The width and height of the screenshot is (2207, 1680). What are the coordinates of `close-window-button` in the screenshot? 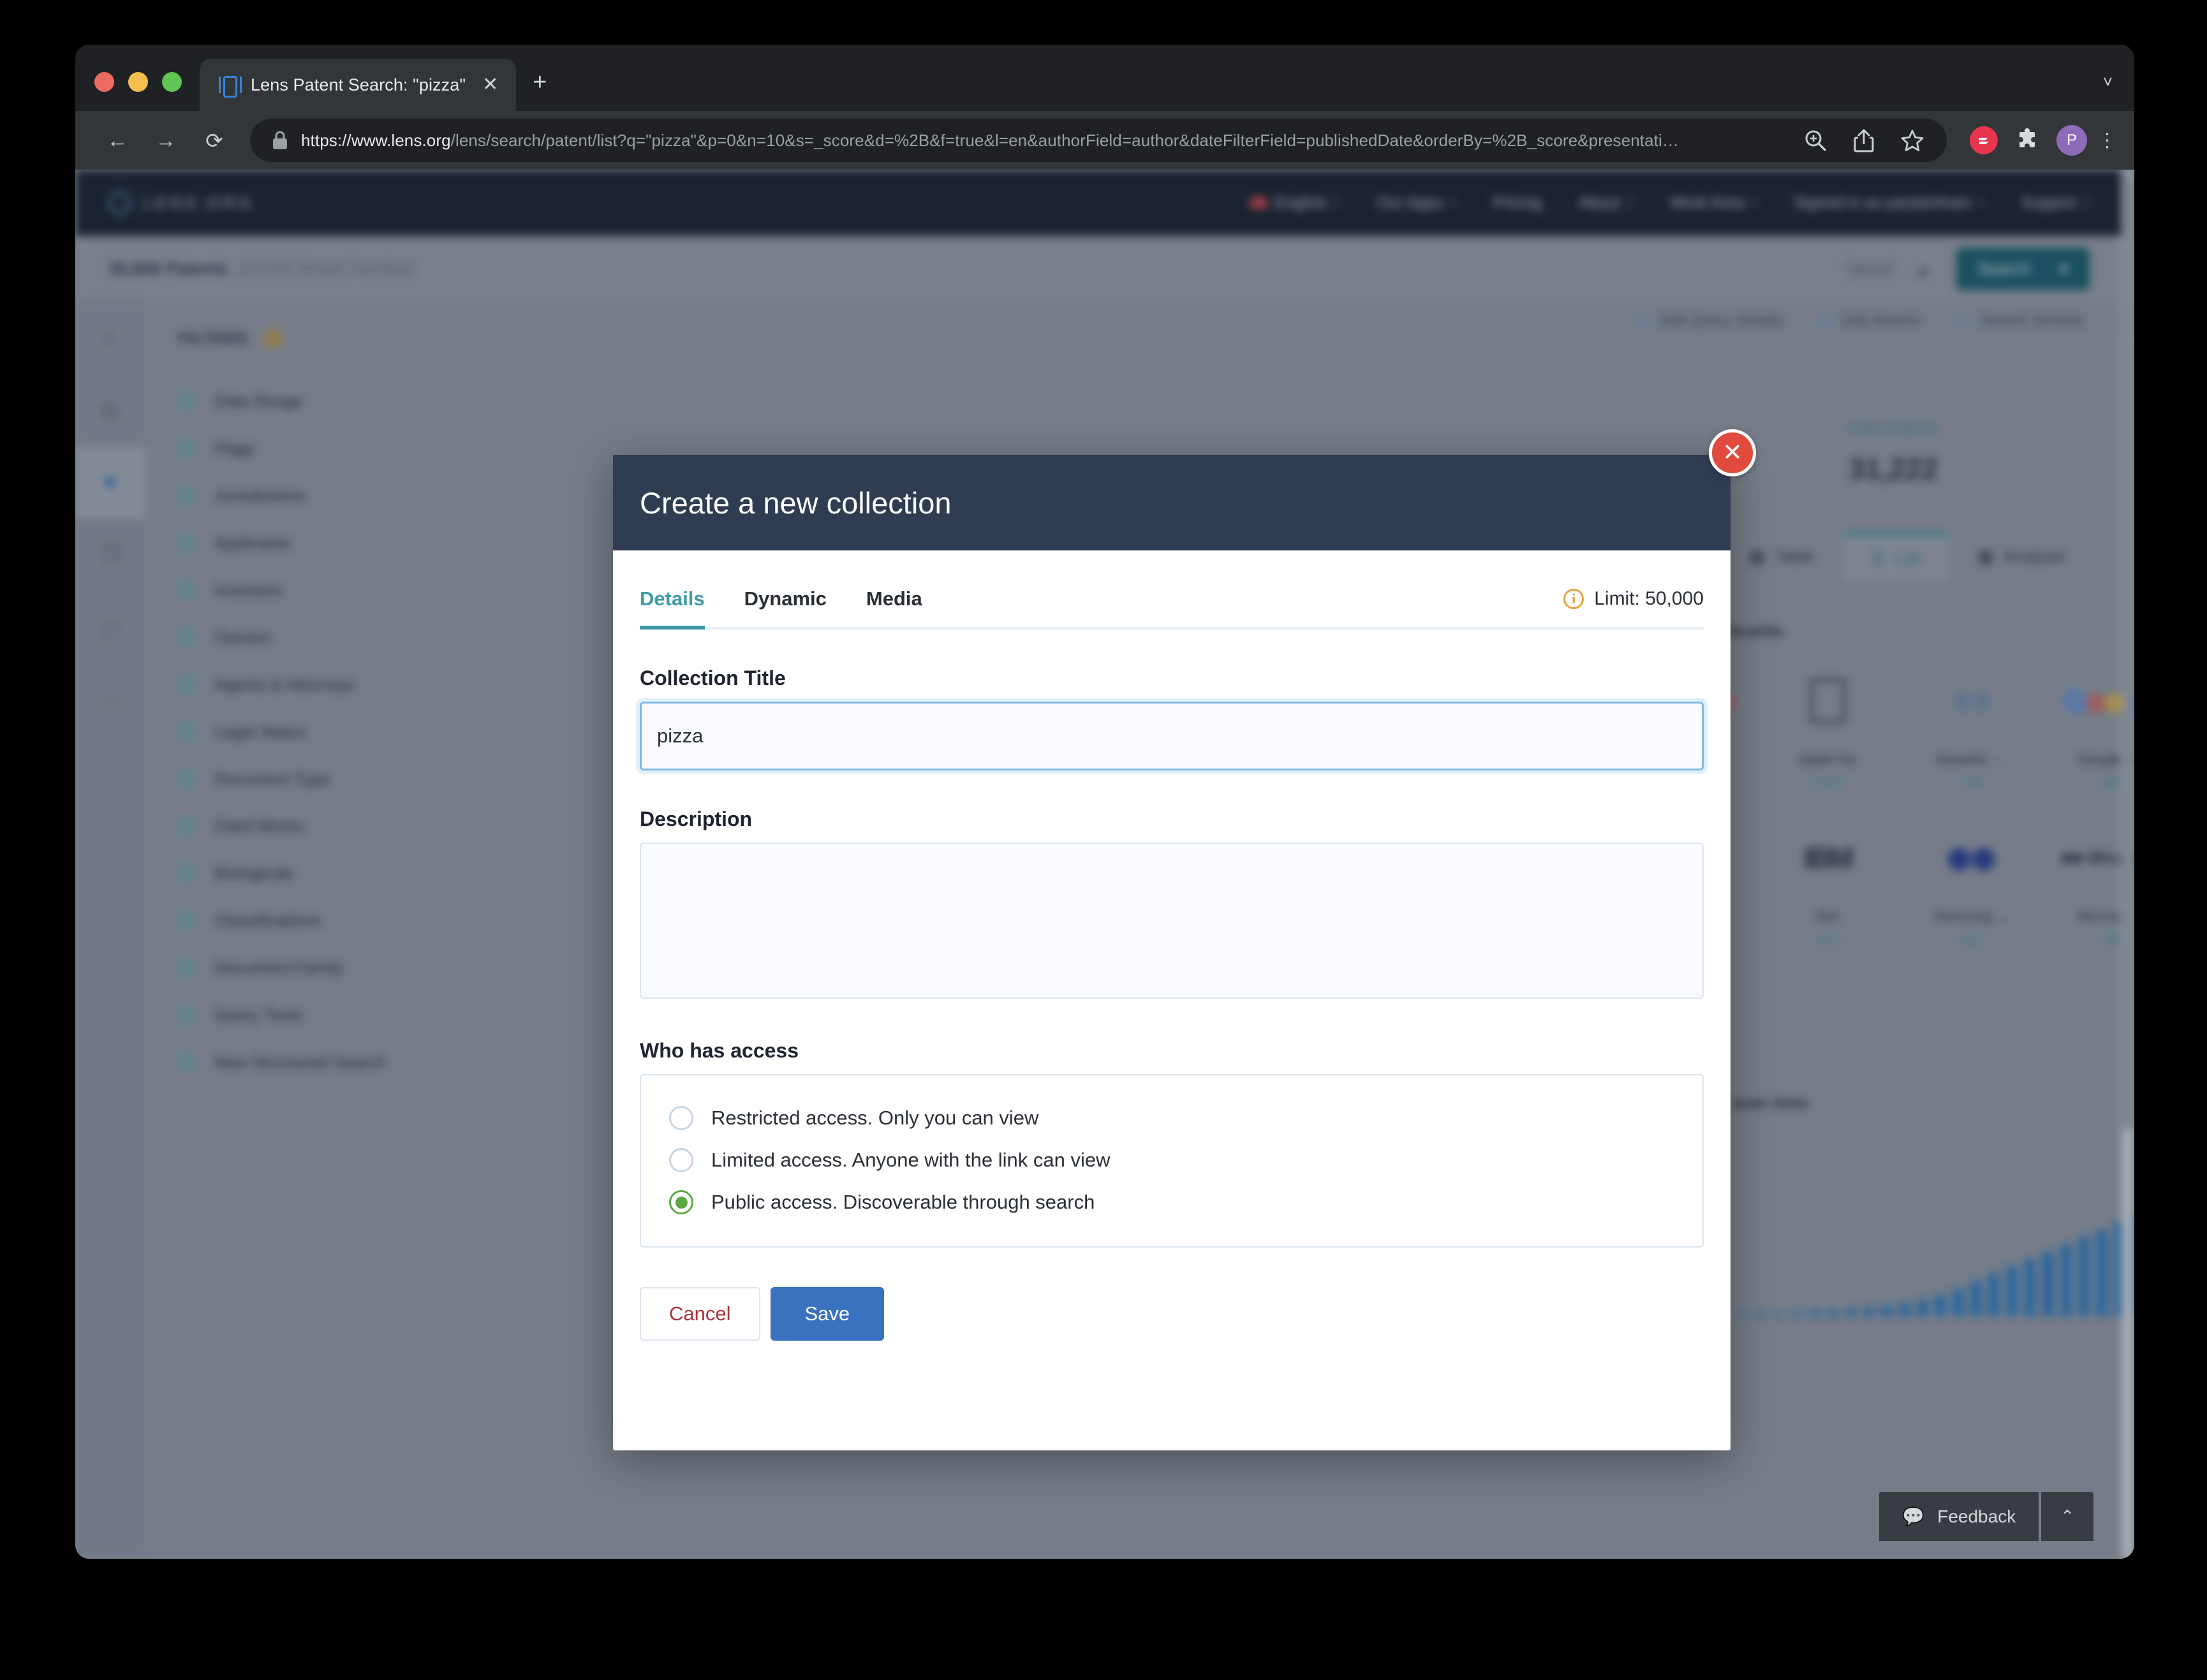 It's located at (104, 82).